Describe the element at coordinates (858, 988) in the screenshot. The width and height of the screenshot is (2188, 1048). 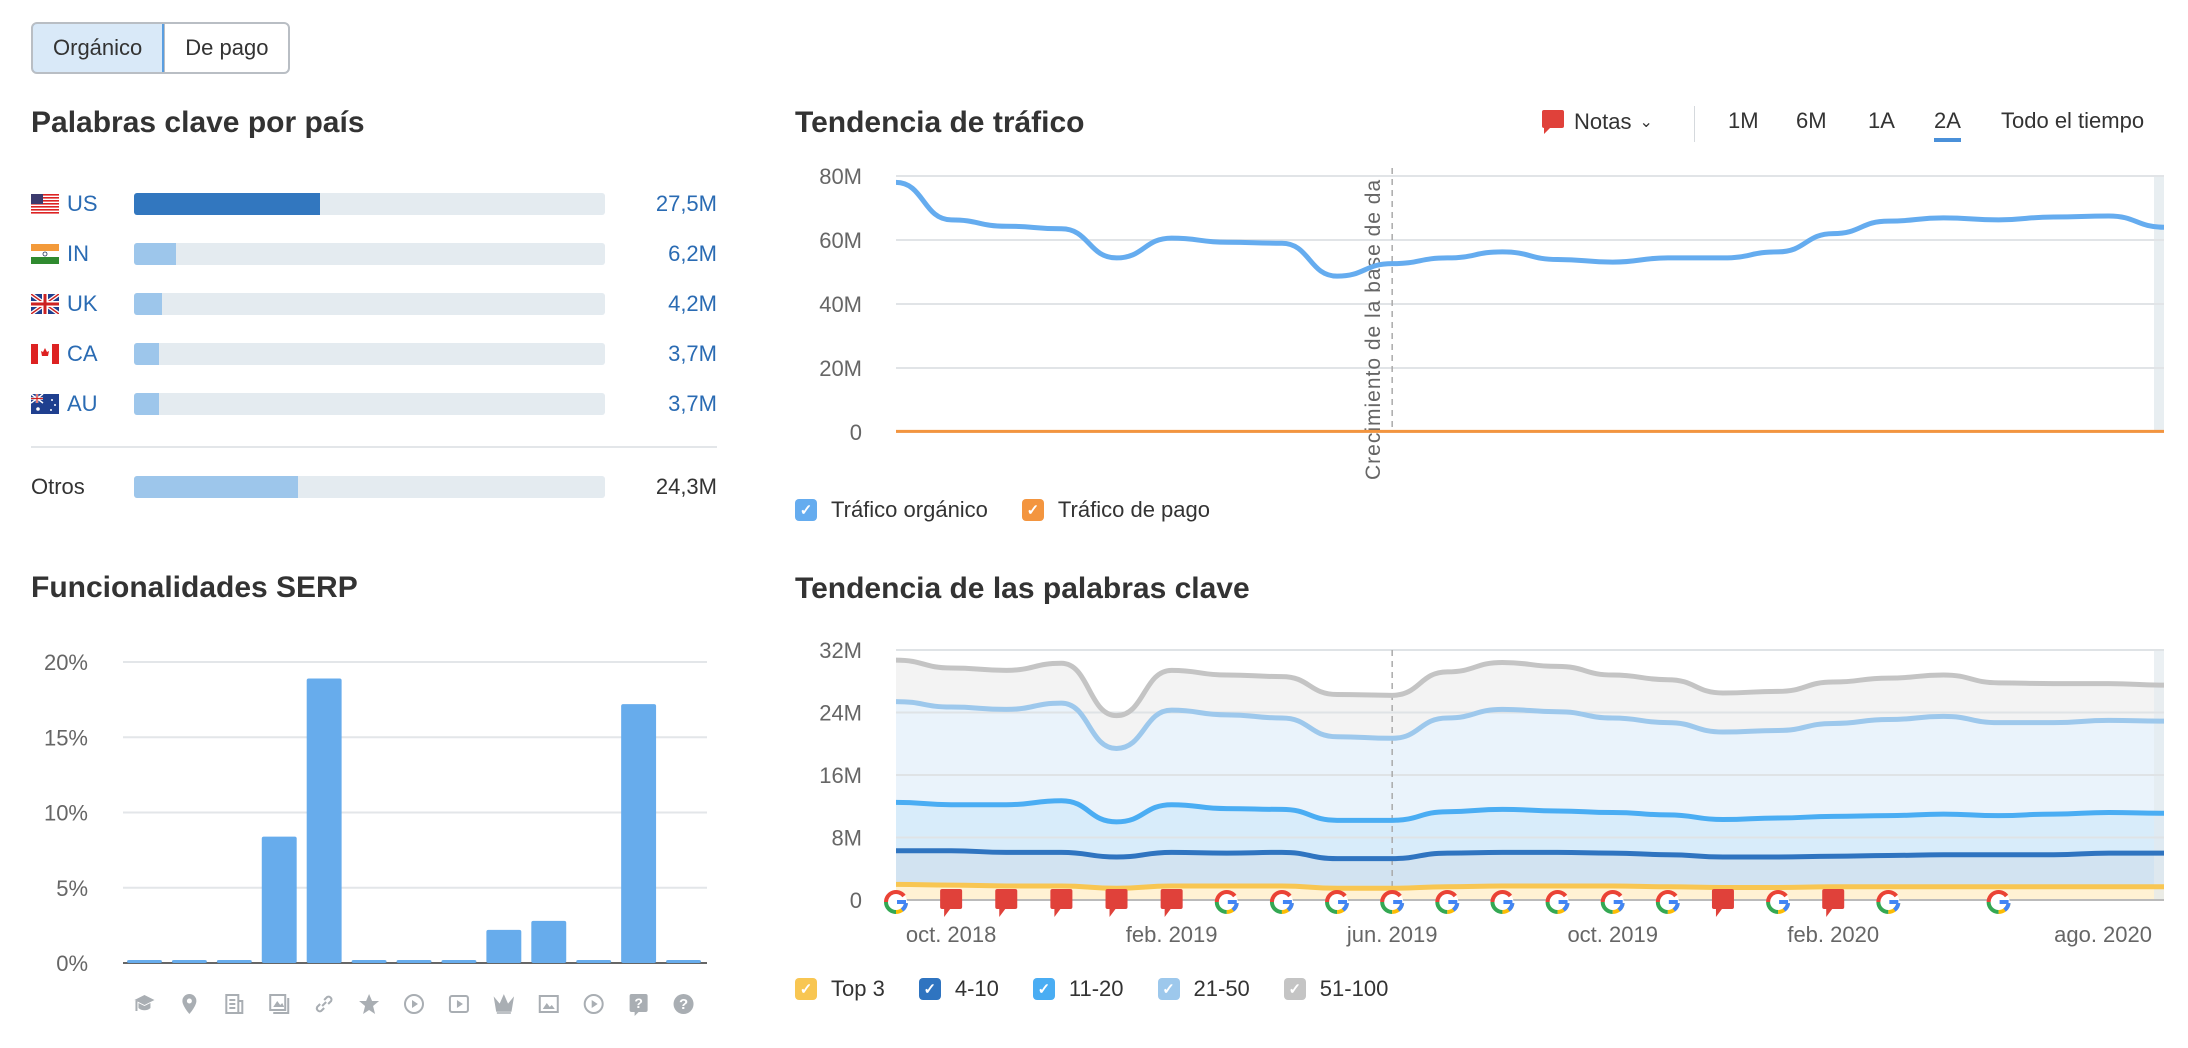
I see `legend-label: Top 3` at that location.